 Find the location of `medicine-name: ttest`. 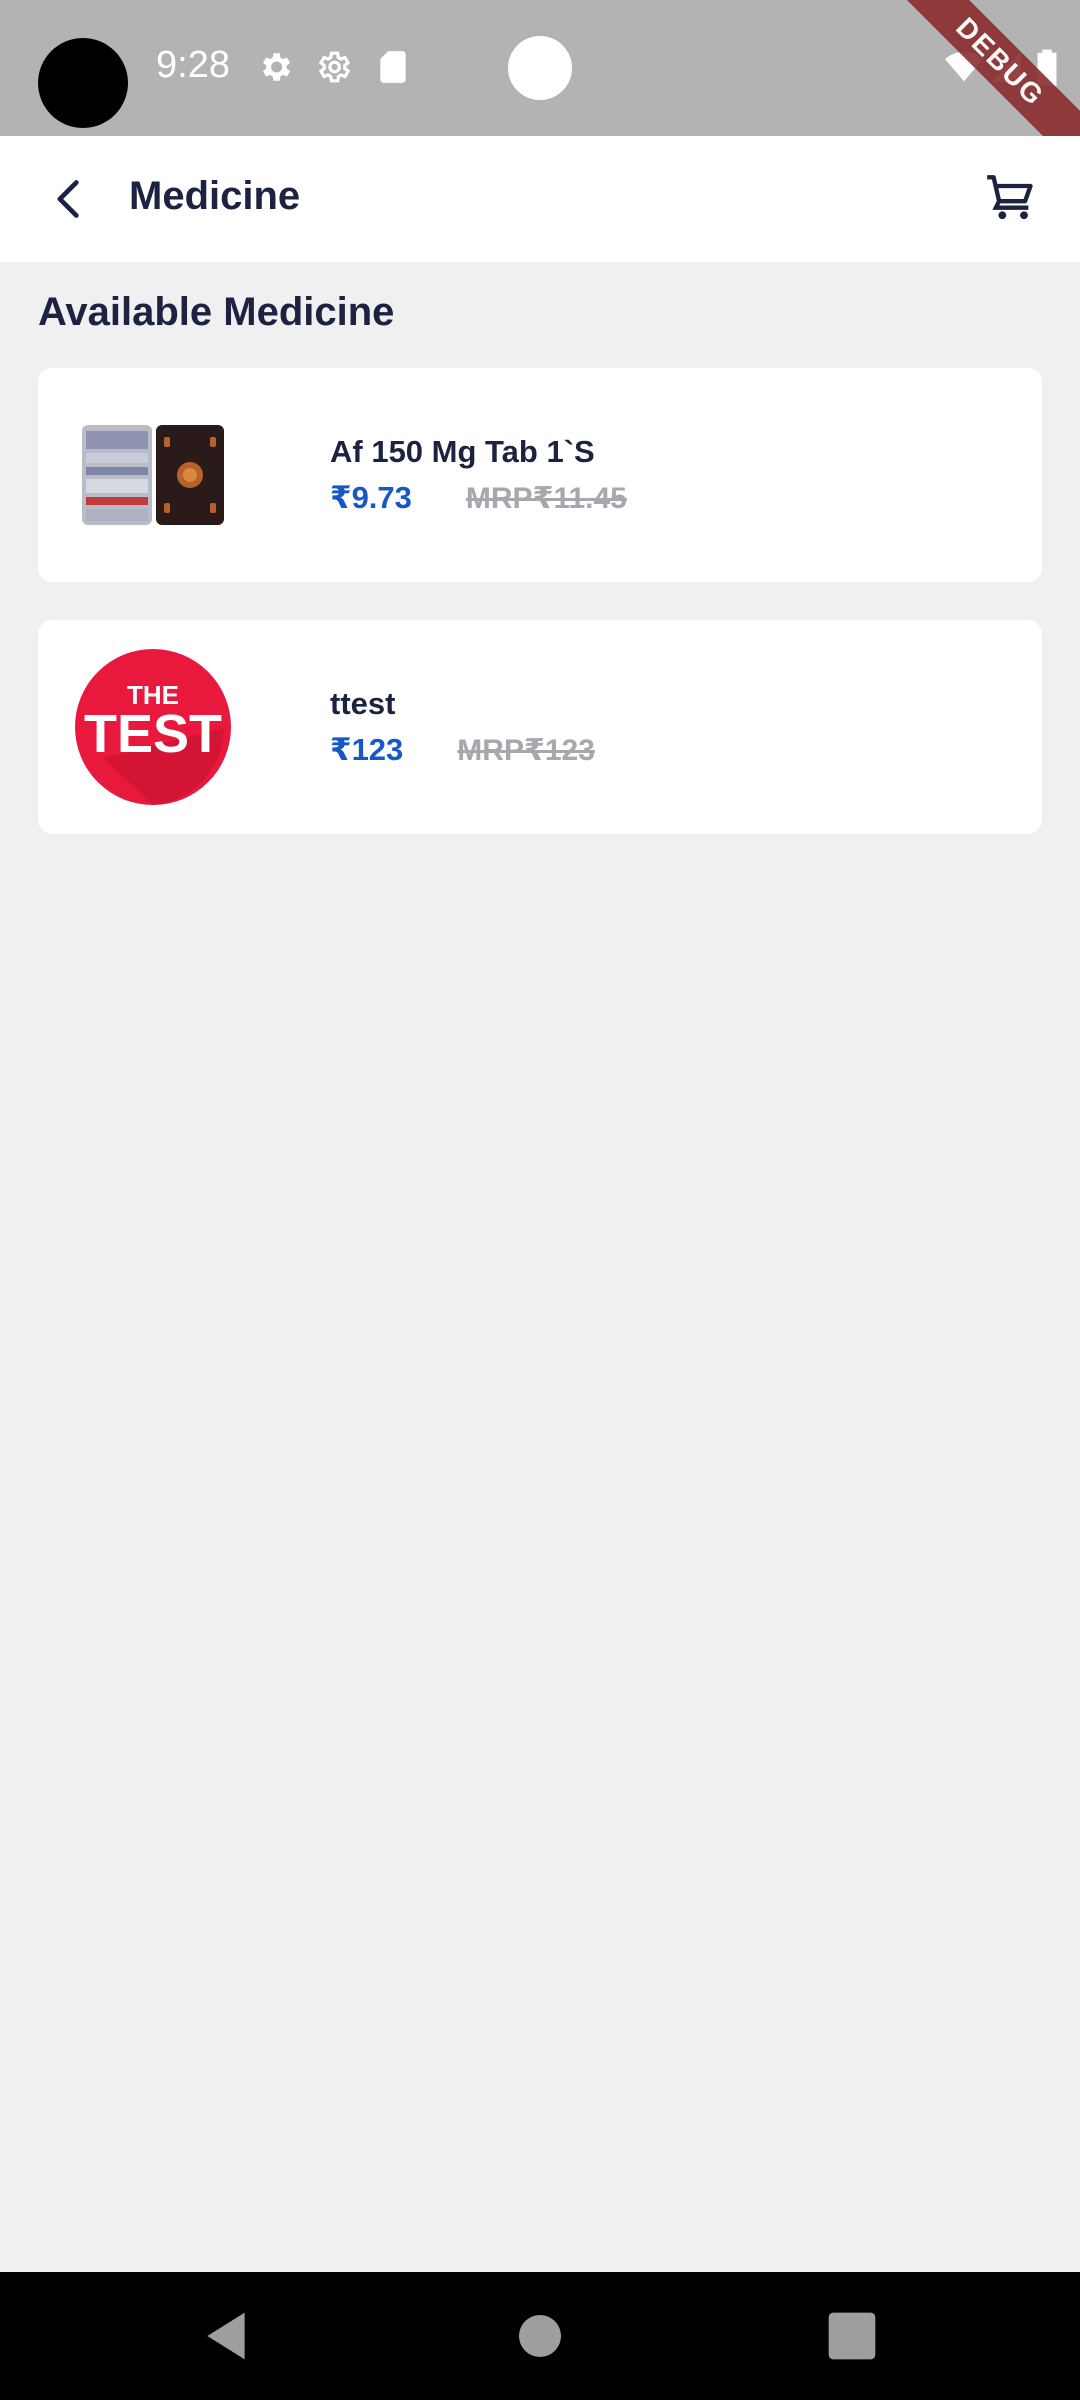

medicine-name: ttest is located at coordinates (363, 703).